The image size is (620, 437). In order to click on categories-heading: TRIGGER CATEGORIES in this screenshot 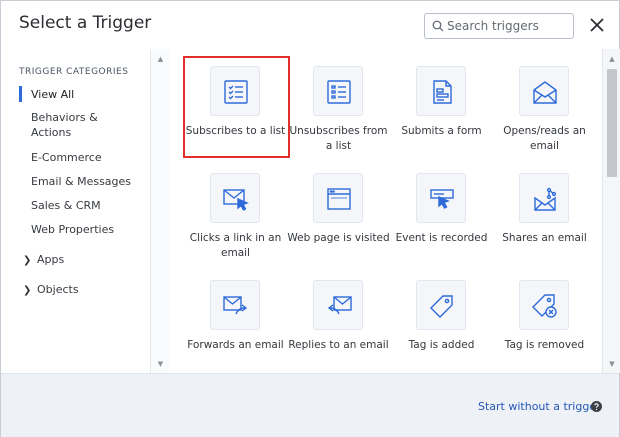, I will do `click(74, 72)`.